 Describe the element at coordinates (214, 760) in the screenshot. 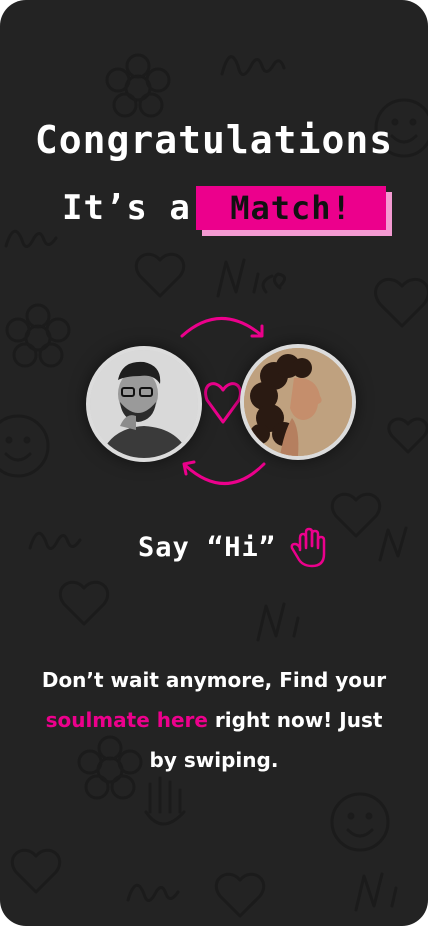

I see `message-line-3: by swiping.` at that location.